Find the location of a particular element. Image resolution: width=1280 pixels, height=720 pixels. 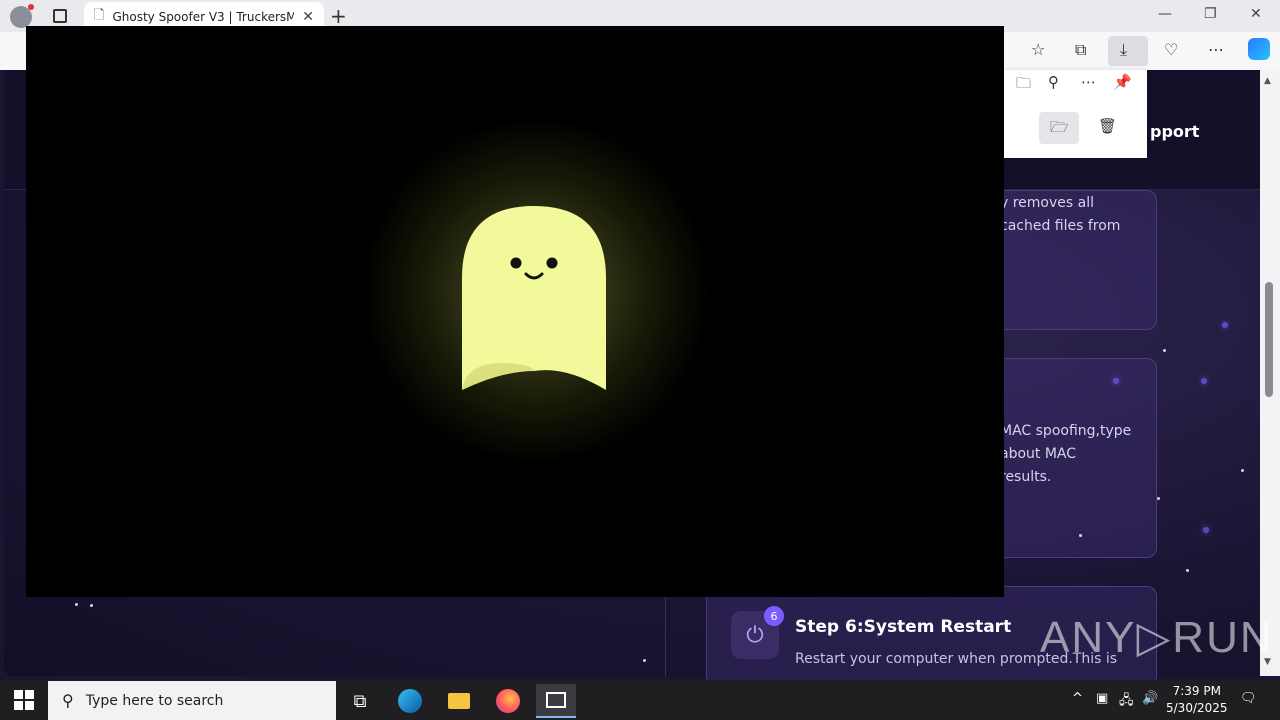

clock-date: 5/30/2025 is located at coordinates (1197, 708).